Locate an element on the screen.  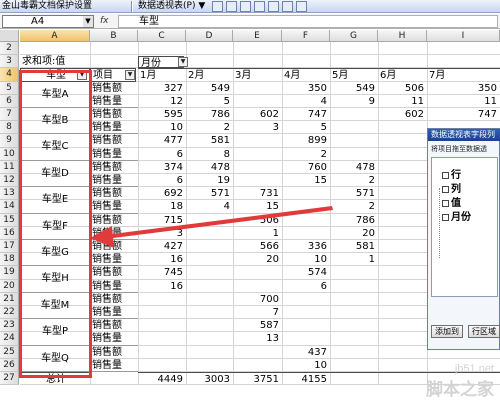
field-list-box: 行 列 值 月份 is located at coordinates (464, 227).